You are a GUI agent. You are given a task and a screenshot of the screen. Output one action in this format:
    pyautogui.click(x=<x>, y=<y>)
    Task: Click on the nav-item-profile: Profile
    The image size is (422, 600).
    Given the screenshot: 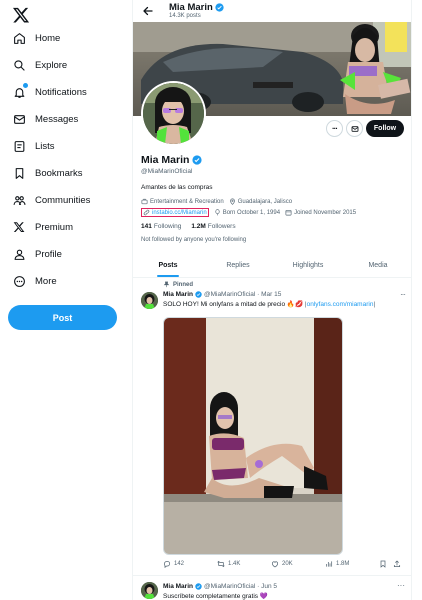 What is the action you would take?
    pyautogui.click(x=37, y=254)
    